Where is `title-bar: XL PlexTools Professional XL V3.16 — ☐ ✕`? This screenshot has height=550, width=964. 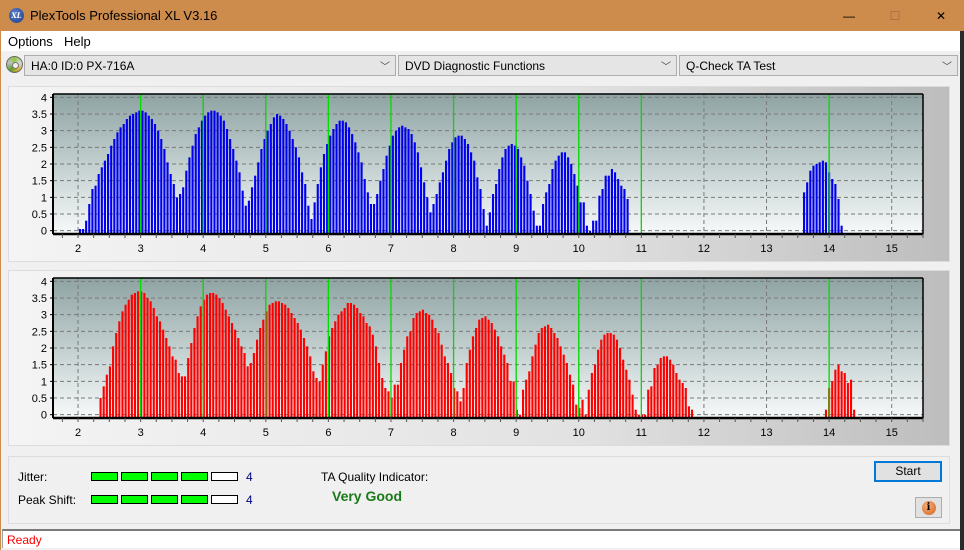
title-bar: XL PlexTools Professional XL V3.16 — ☐ ✕ is located at coordinates (482, 15).